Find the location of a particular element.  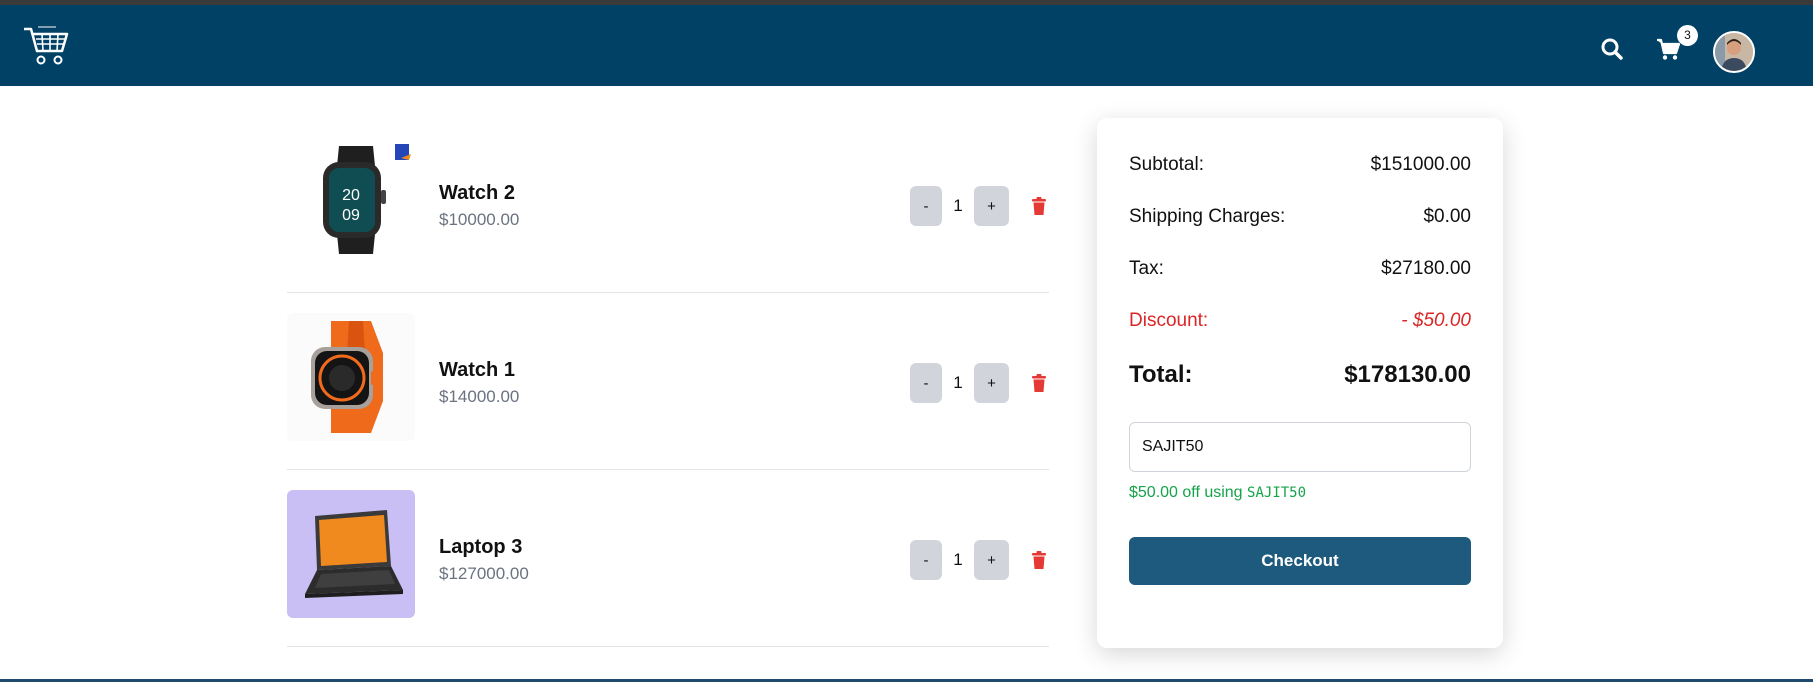

cart-item: 20 09 Watch 2 $10000.00 - 1 + is located at coordinates (668, 204).